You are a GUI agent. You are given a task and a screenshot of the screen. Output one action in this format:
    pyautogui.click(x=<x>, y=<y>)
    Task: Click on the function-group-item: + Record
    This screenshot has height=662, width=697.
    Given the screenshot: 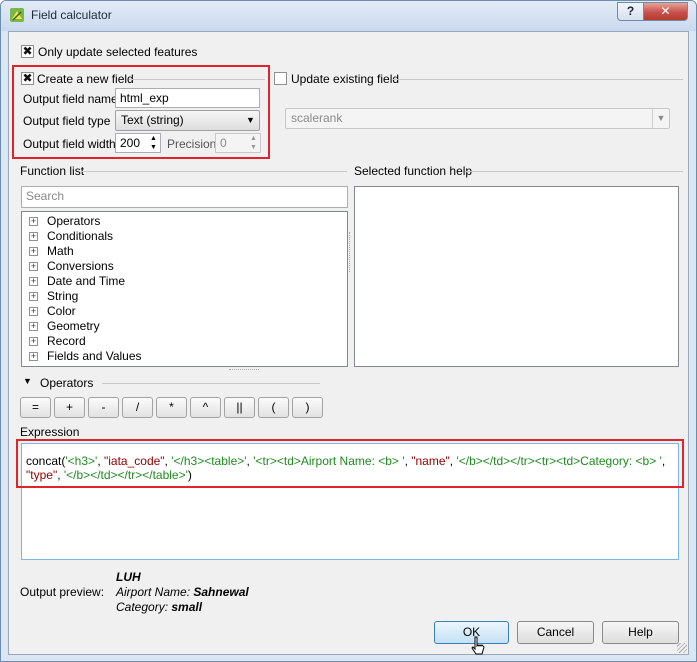 What is the action you would take?
    pyautogui.click(x=184, y=341)
    